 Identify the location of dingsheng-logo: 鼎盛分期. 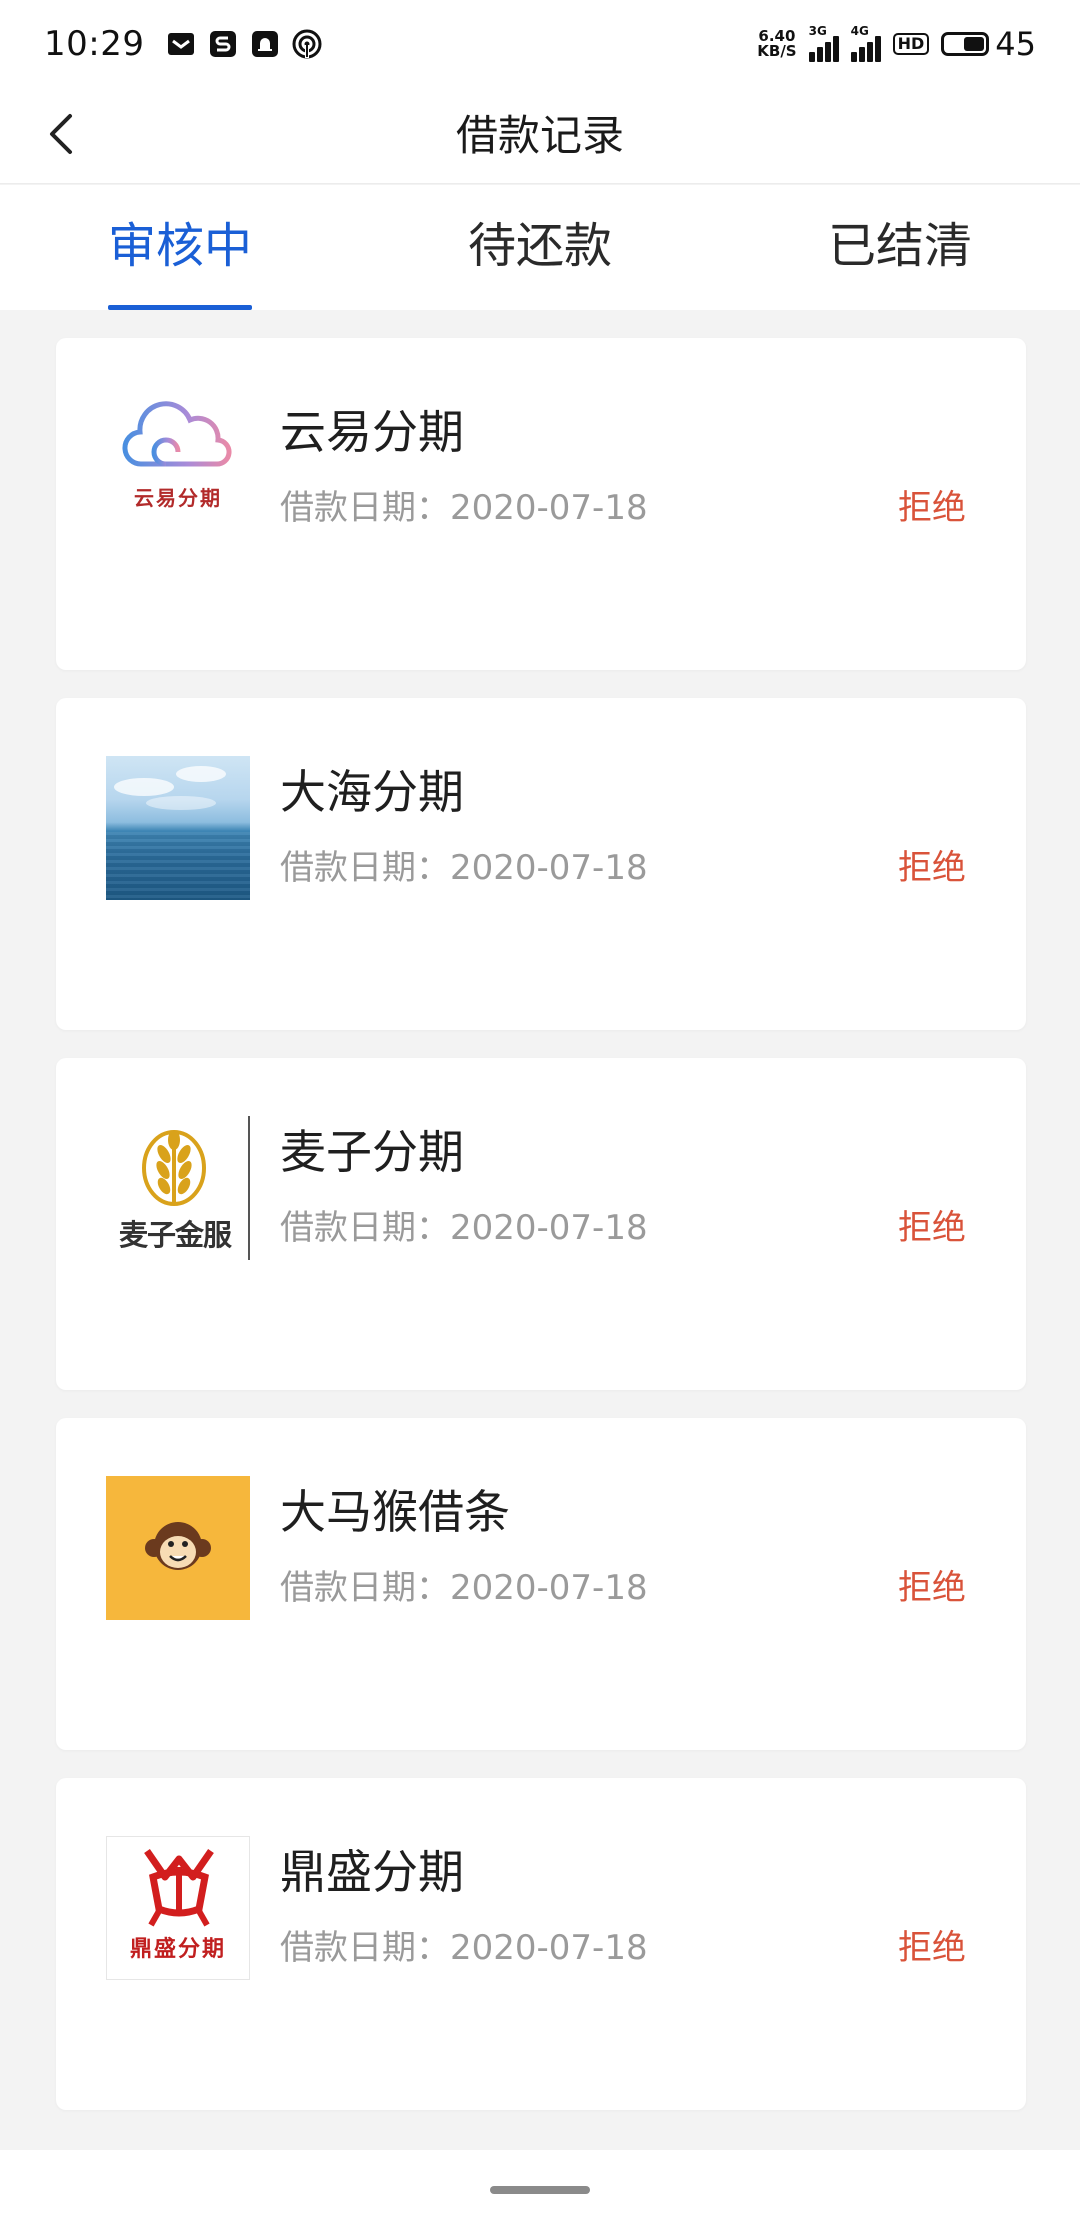
(178, 1908).